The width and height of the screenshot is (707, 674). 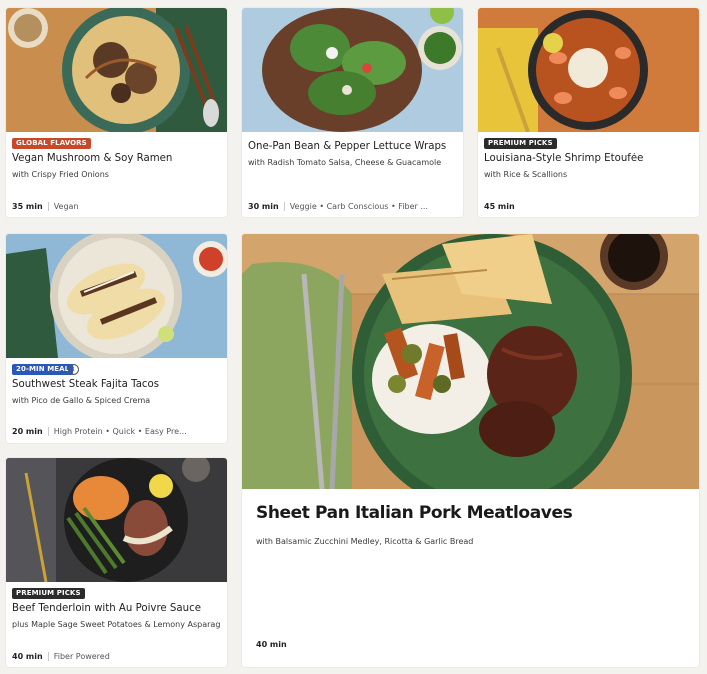 I want to click on recipe-title: Vegan Mushroom & Soy Ramen, so click(x=116, y=158).